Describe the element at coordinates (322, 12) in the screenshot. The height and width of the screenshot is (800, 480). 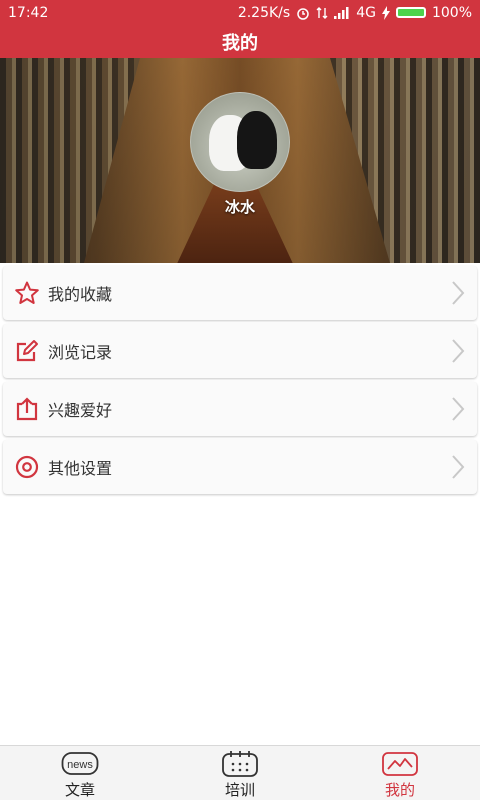
I see `data-transfer-icon` at that location.